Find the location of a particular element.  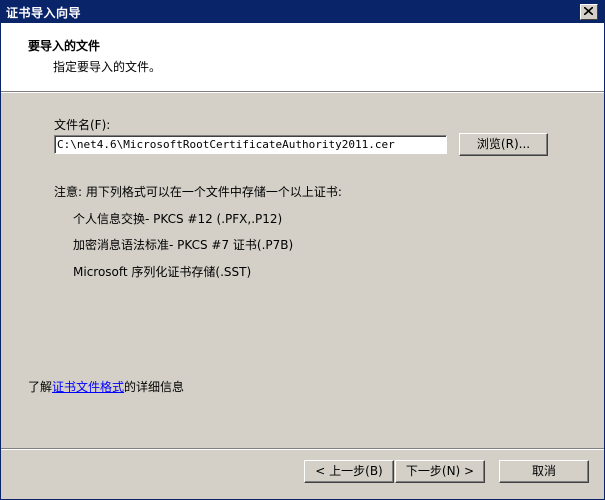

file-name-label: 文件名(F): is located at coordinates (82, 125).